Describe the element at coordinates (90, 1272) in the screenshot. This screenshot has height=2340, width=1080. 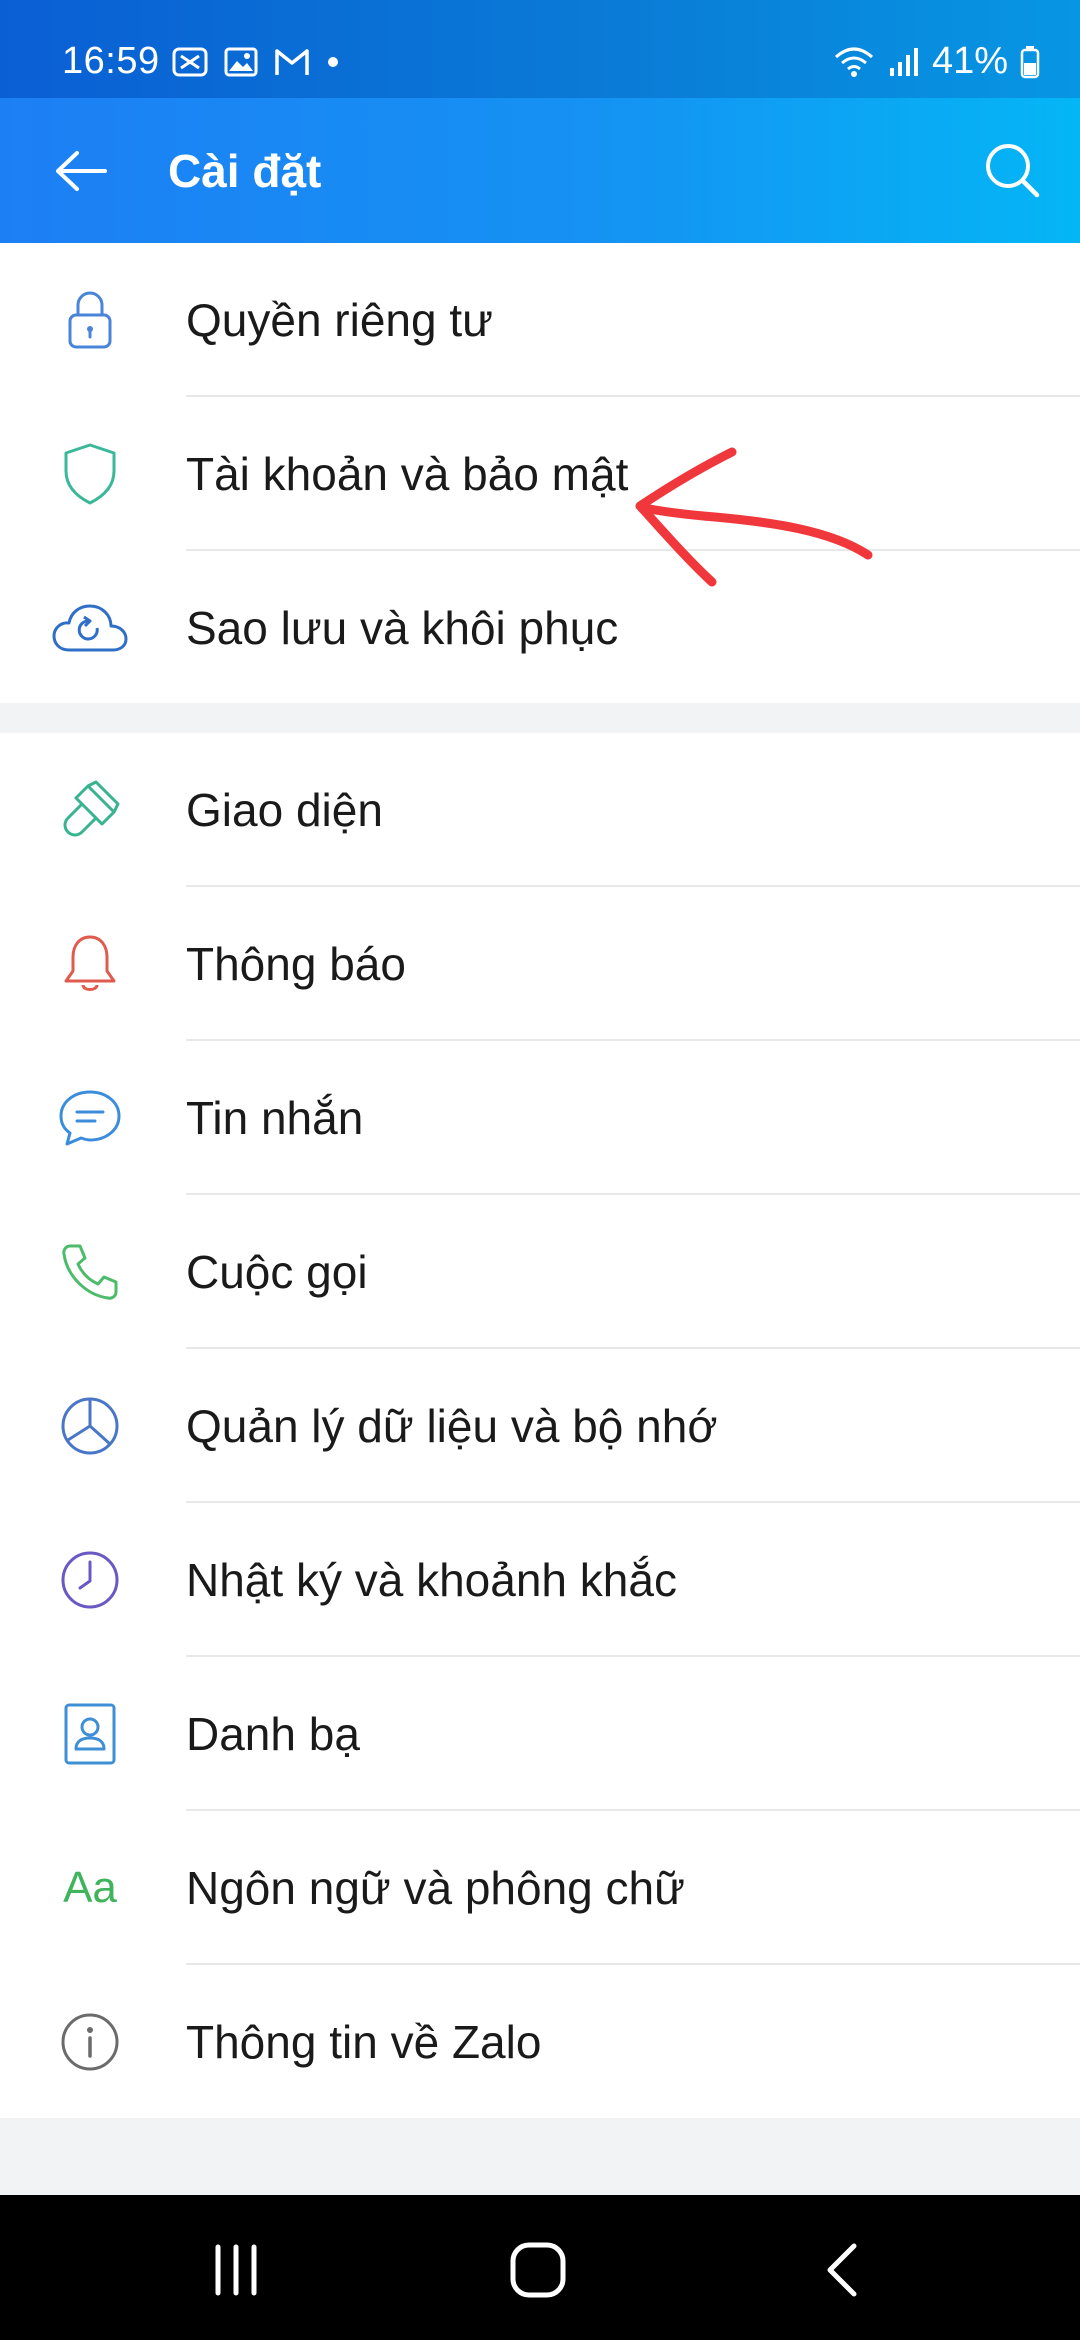
I see `phone-icon` at that location.